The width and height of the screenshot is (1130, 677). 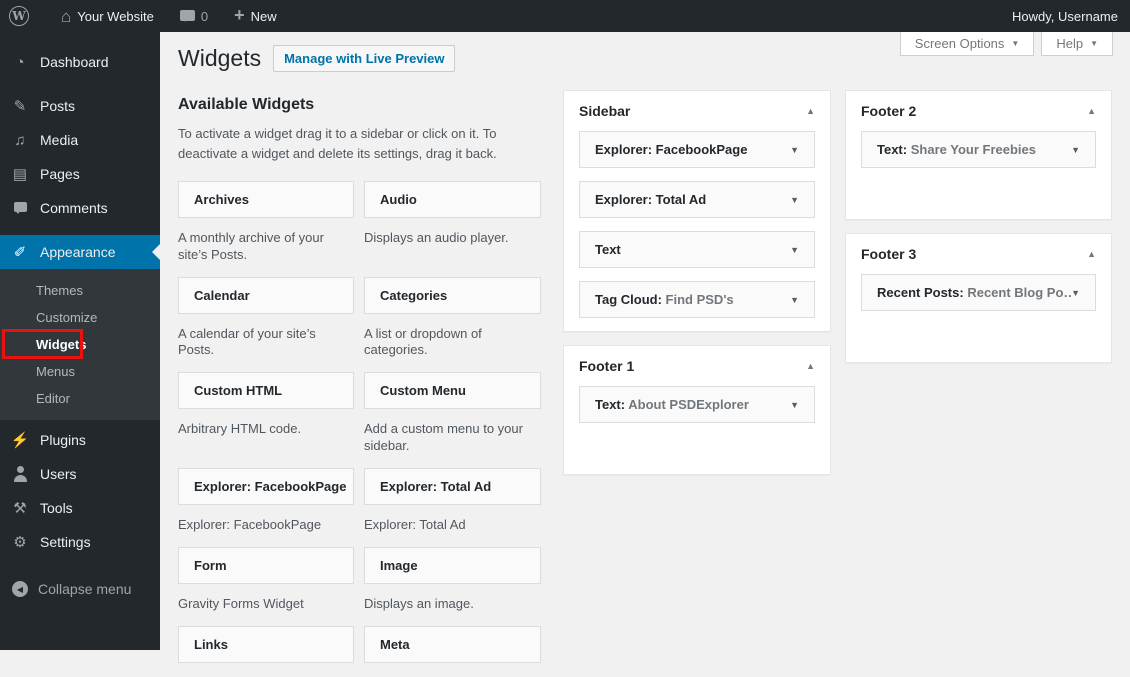 What do you see at coordinates (19, 16) in the screenshot?
I see `wordpress-menu: W` at bounding box center [19, 16].